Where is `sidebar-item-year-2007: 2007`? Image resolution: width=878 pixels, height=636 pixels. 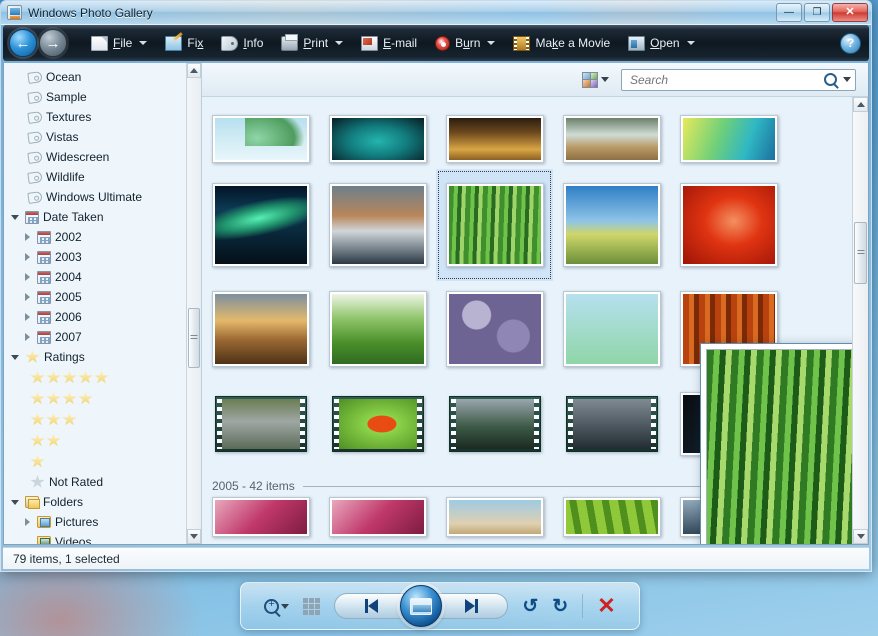 sidebar-item-year-2007: 2007 is located at coordinates (102, 337).